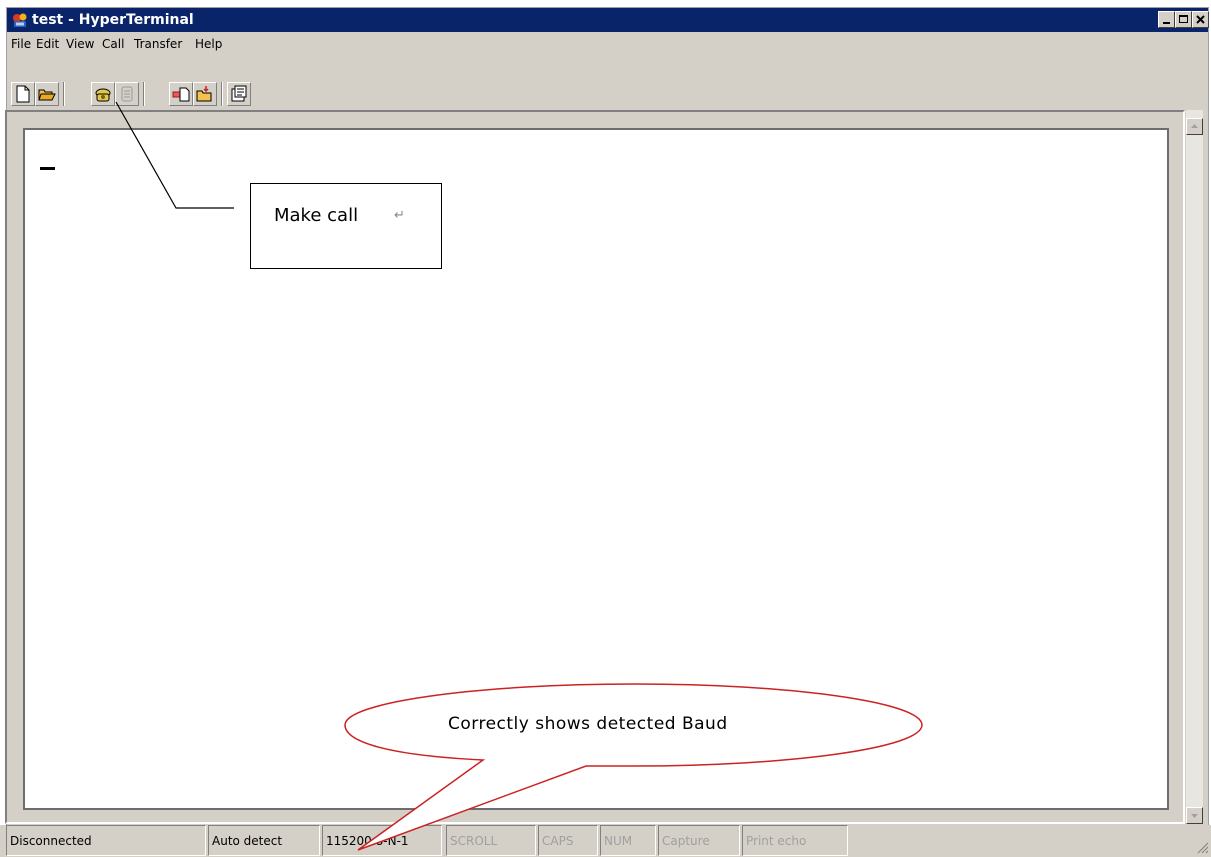 The width and height of the screenshot is (1211, 857). Describe the element at coordinates (607, 86) in the screenshot. I see `toolbar` at that location.